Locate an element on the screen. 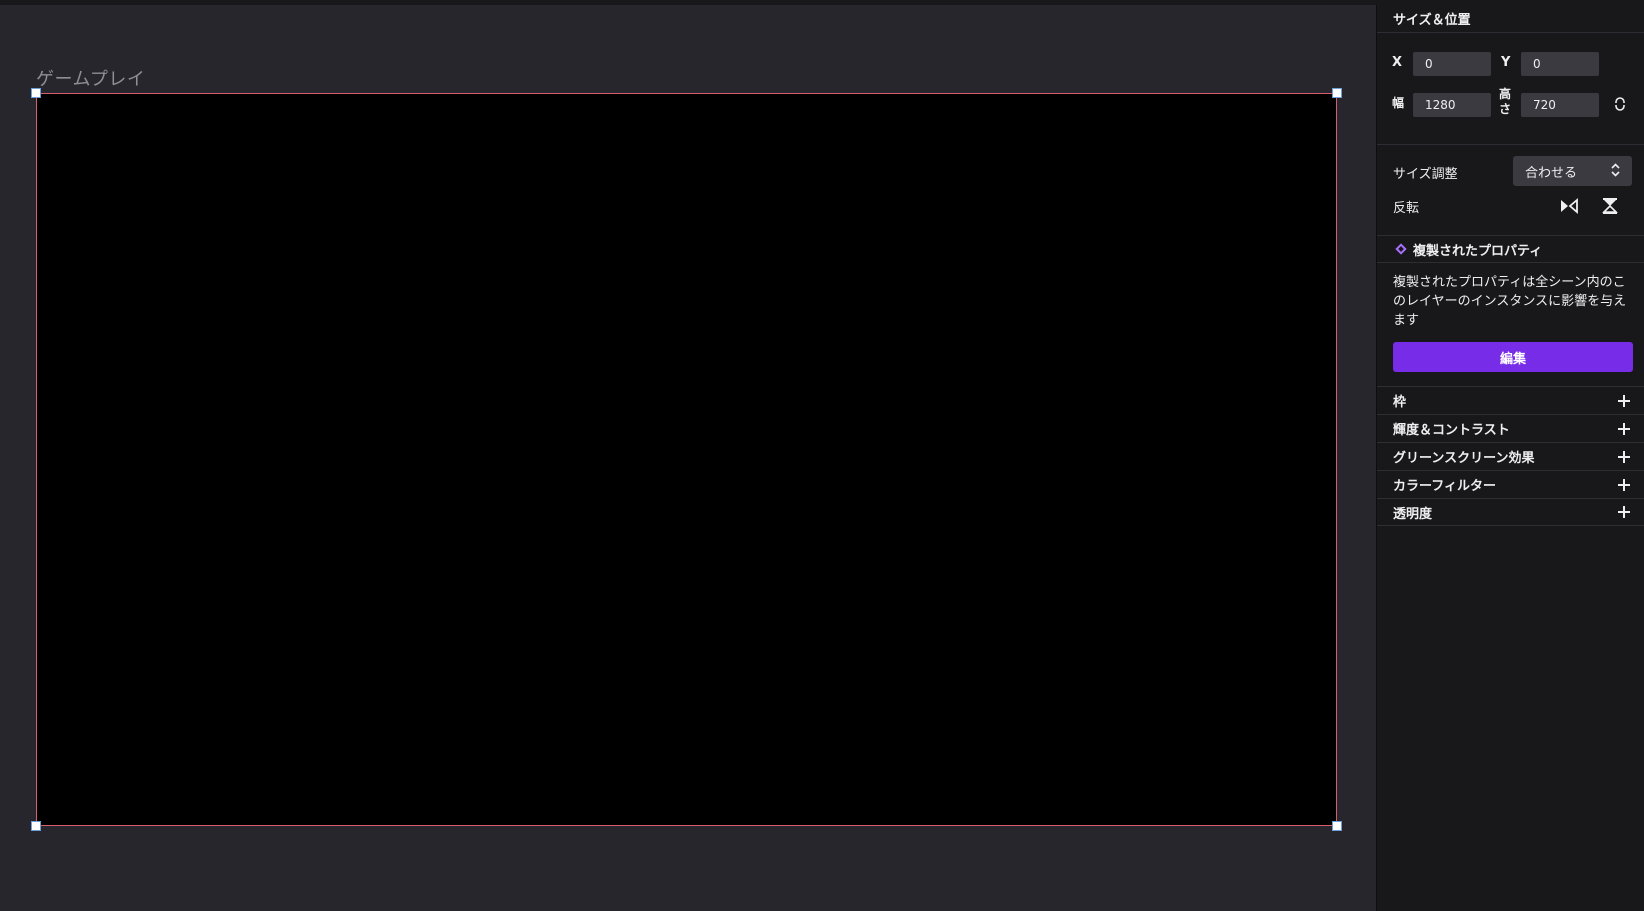 This screenshot has height=911, width=1644. section-color-filter: カラーフィルター is located at coordinates (1510, 484).